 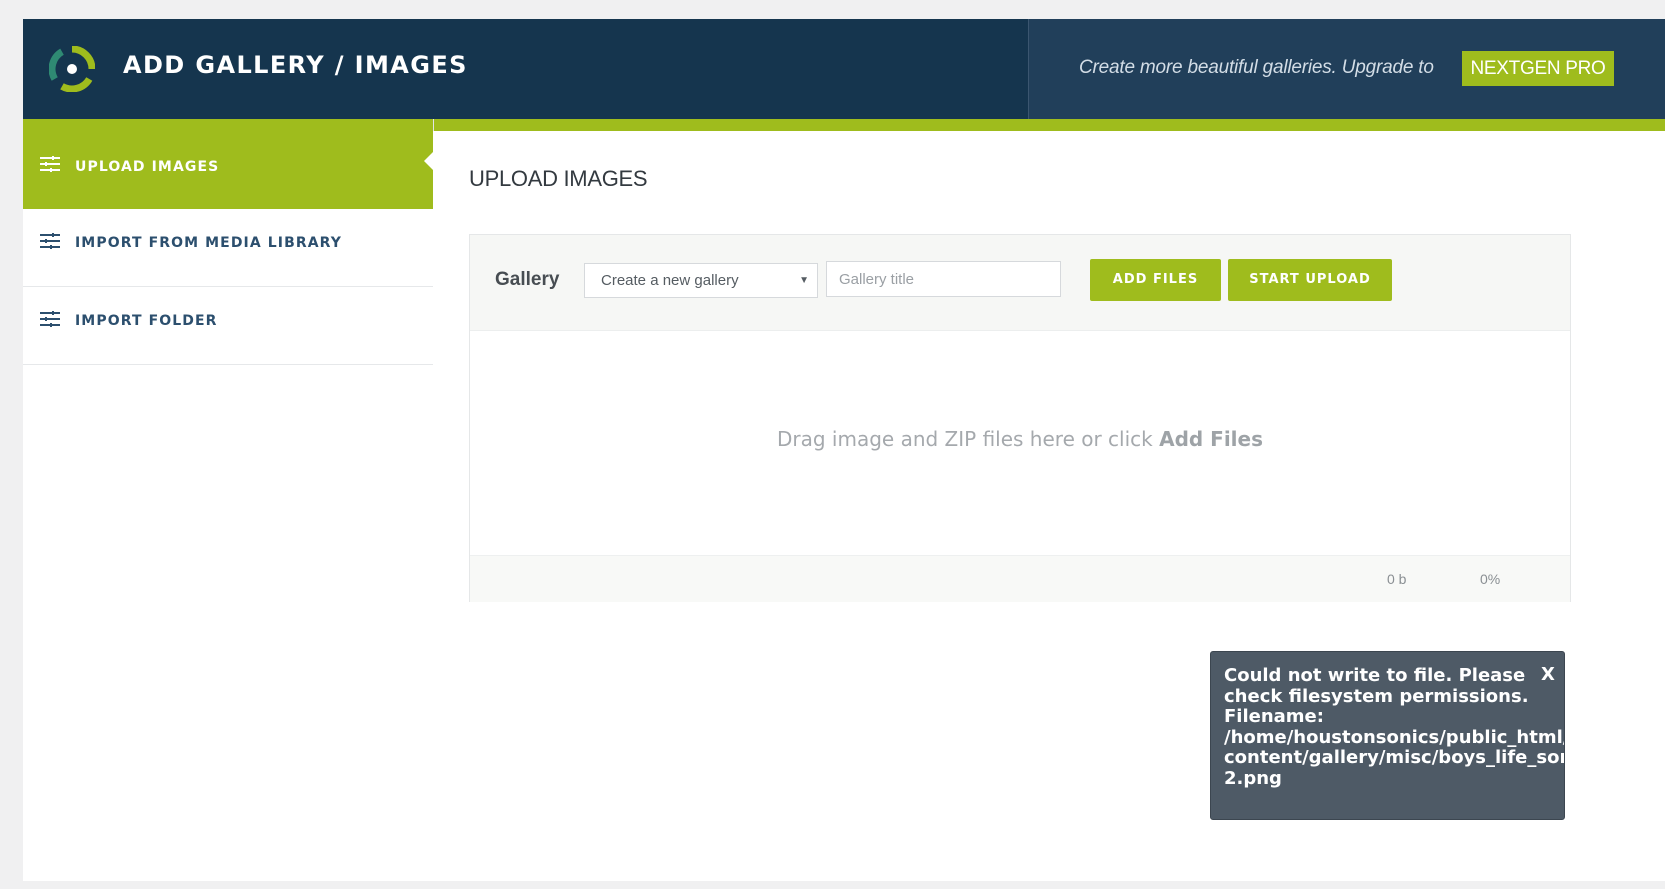 I want to click on error-line: 2.png, so click(x=1253, y=778).